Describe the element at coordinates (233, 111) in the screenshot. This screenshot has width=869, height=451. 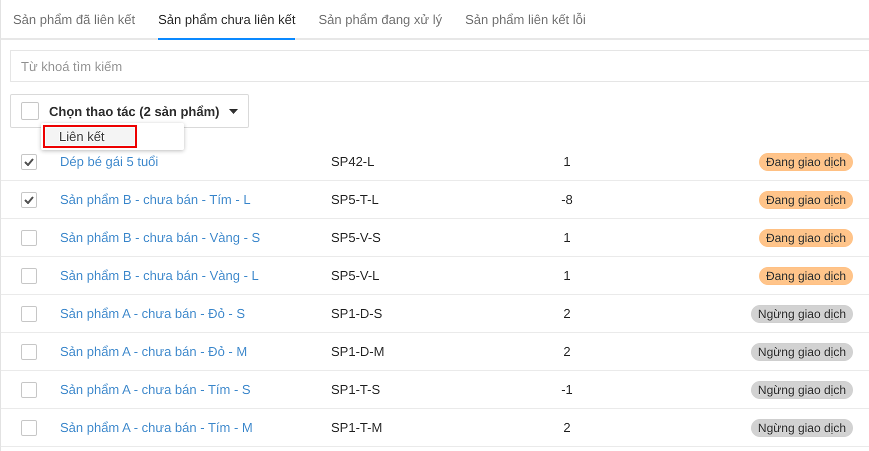
I see `caret-icon` at that location.